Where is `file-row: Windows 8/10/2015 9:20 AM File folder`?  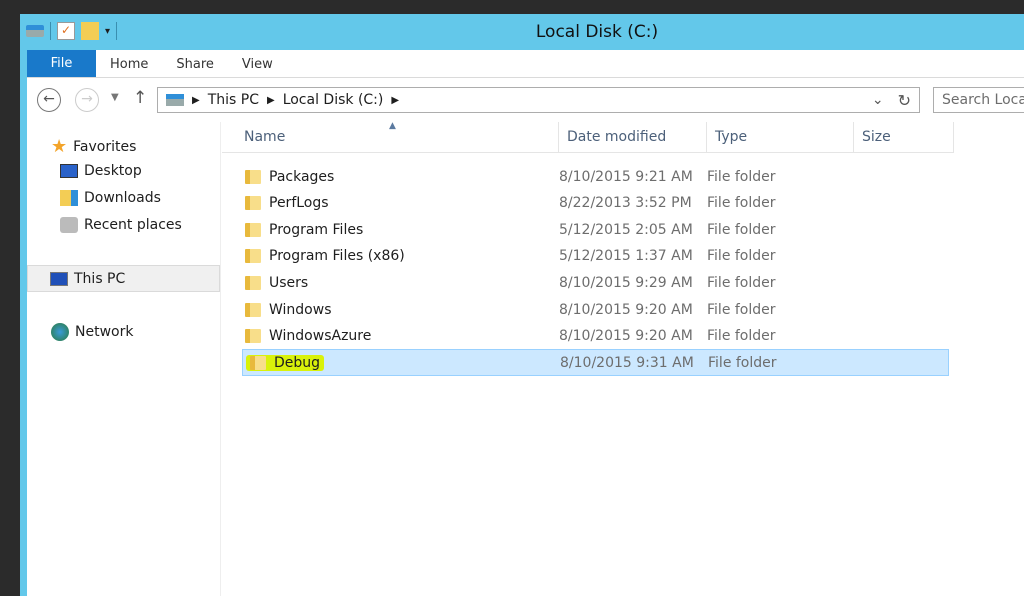 file-row: Windows 8/10/2015 9:20 AM File folder is located at coordinates (595, 309).